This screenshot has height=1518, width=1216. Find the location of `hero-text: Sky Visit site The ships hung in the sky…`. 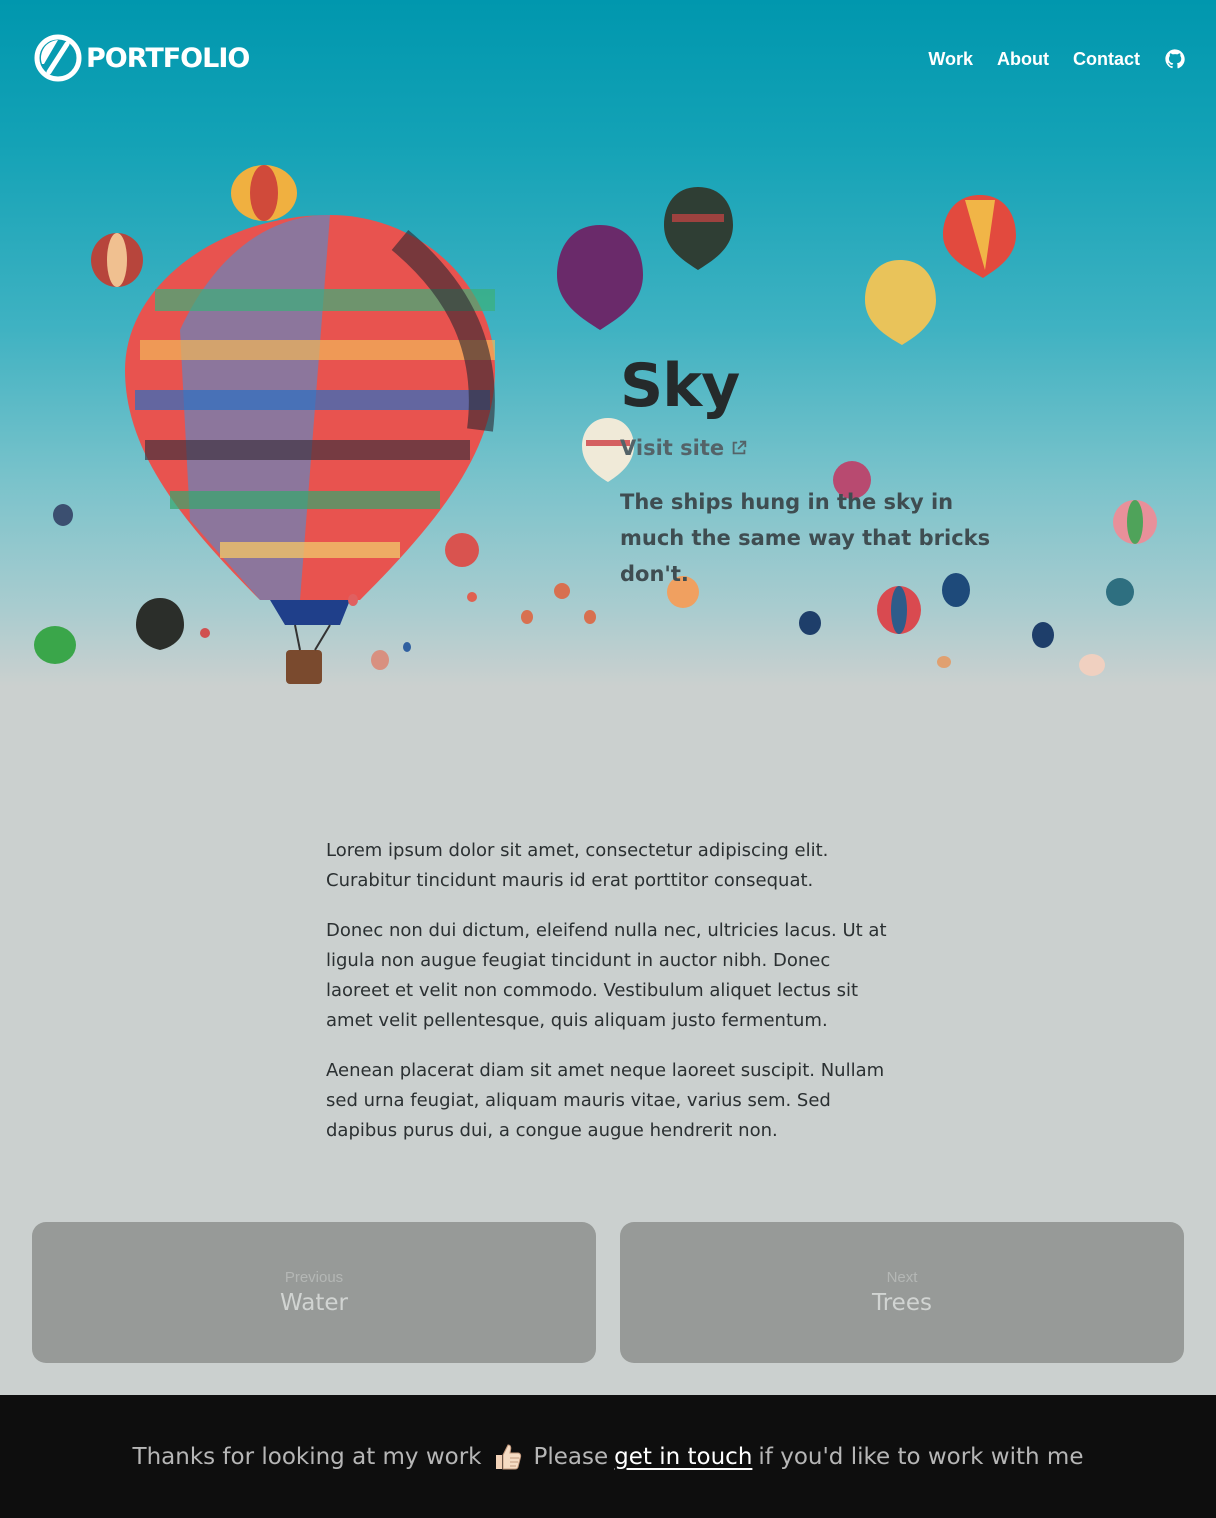

hero-text: Sky Visit site The ships hung in the sky… is located at coordinates (820, 471).